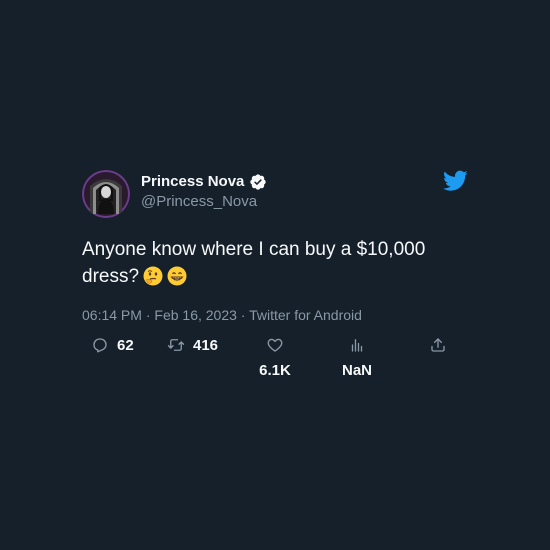 Image resolution: width=550 pixels, height=550 pixels. I want to click on views-button, so click(357, 345).